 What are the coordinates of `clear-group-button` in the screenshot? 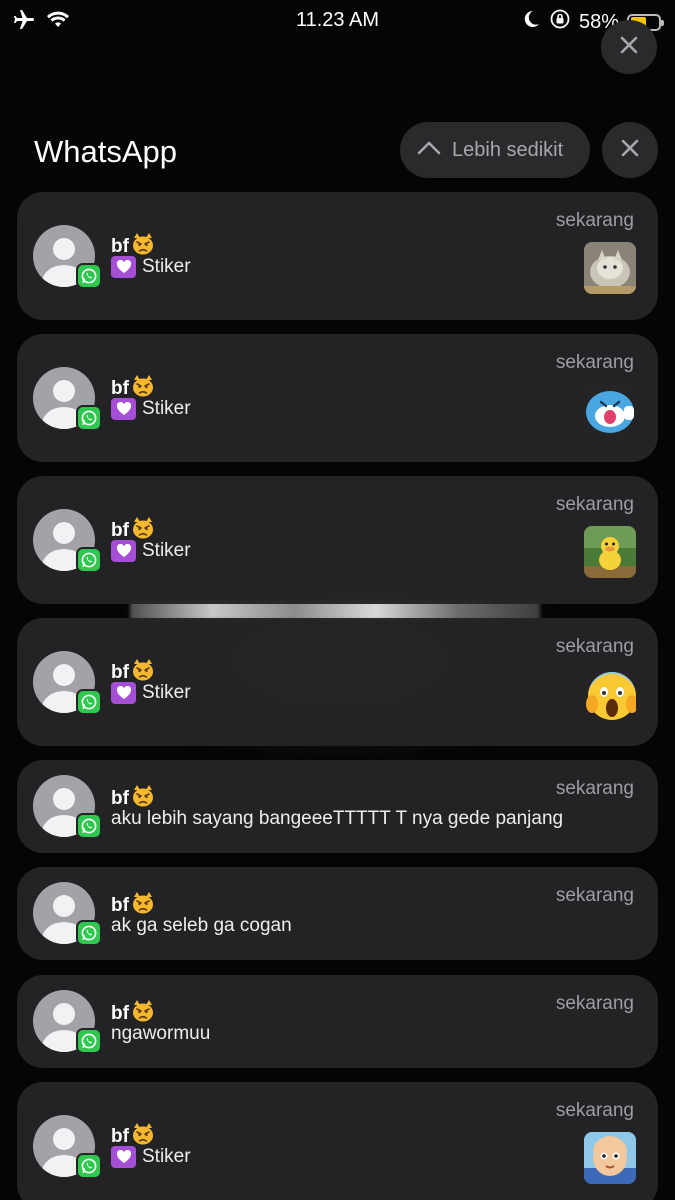 It's located at (630, 150).